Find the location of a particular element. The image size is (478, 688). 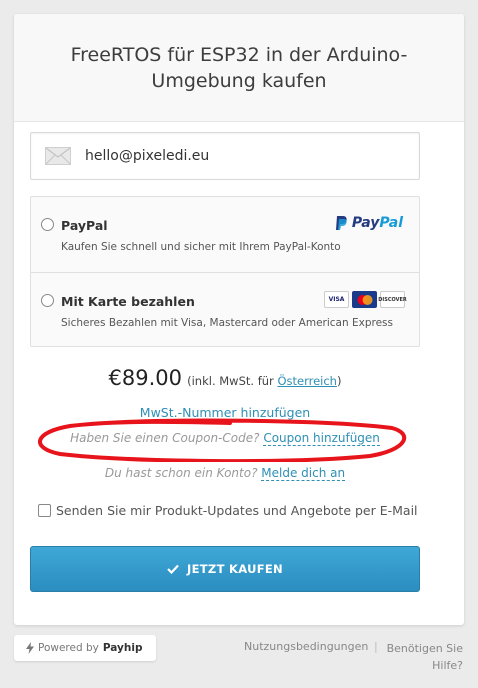

card-label: Mit Karte bezahlen is located at coordinates (128, 301).